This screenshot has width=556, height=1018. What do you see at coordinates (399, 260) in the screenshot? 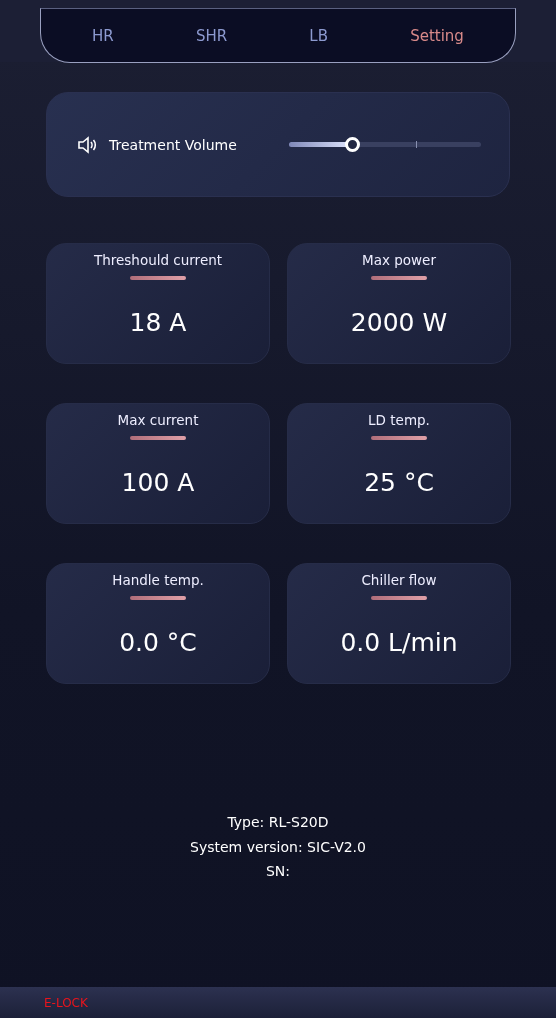
I see `metric-label: Max power` at bounding box center [399, 260].